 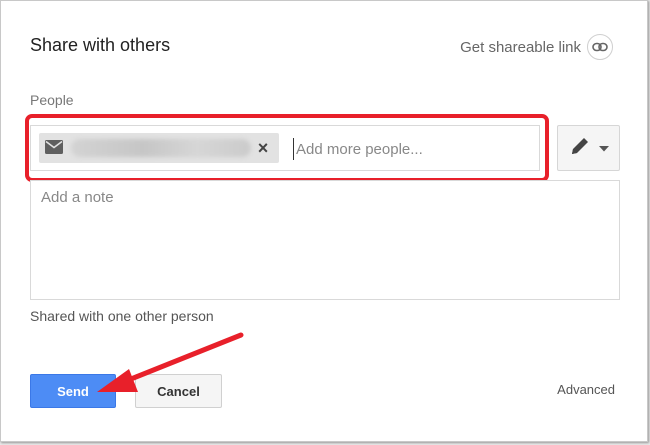 I want to click on get-shareable-link-button: Get shareable link, so click(x=536, y=47).